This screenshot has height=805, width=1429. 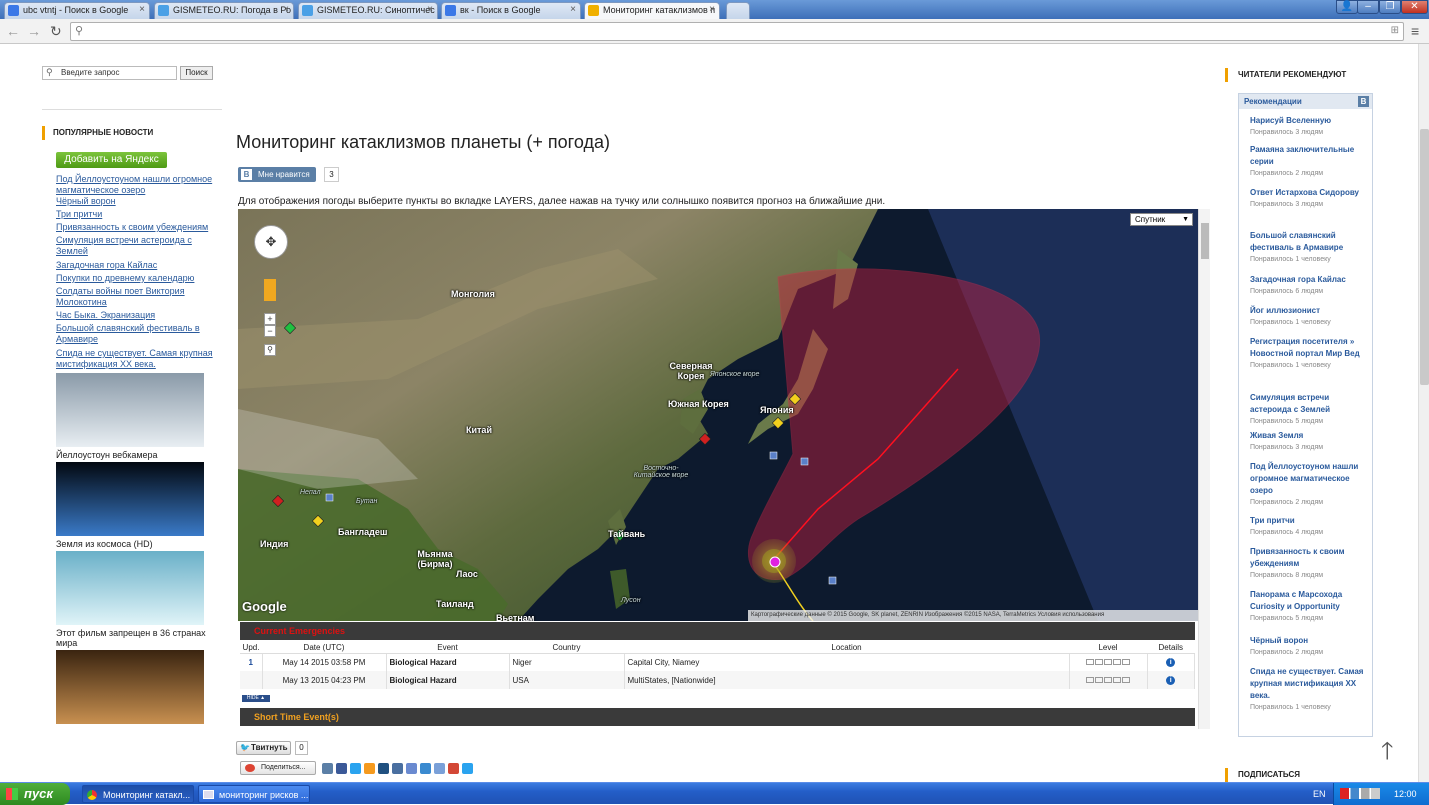 What do you see at coordinates (136, 278) in the screenshot?
I see `news-link: Покупки по древнему календарю` at bounding box center [136, 278].